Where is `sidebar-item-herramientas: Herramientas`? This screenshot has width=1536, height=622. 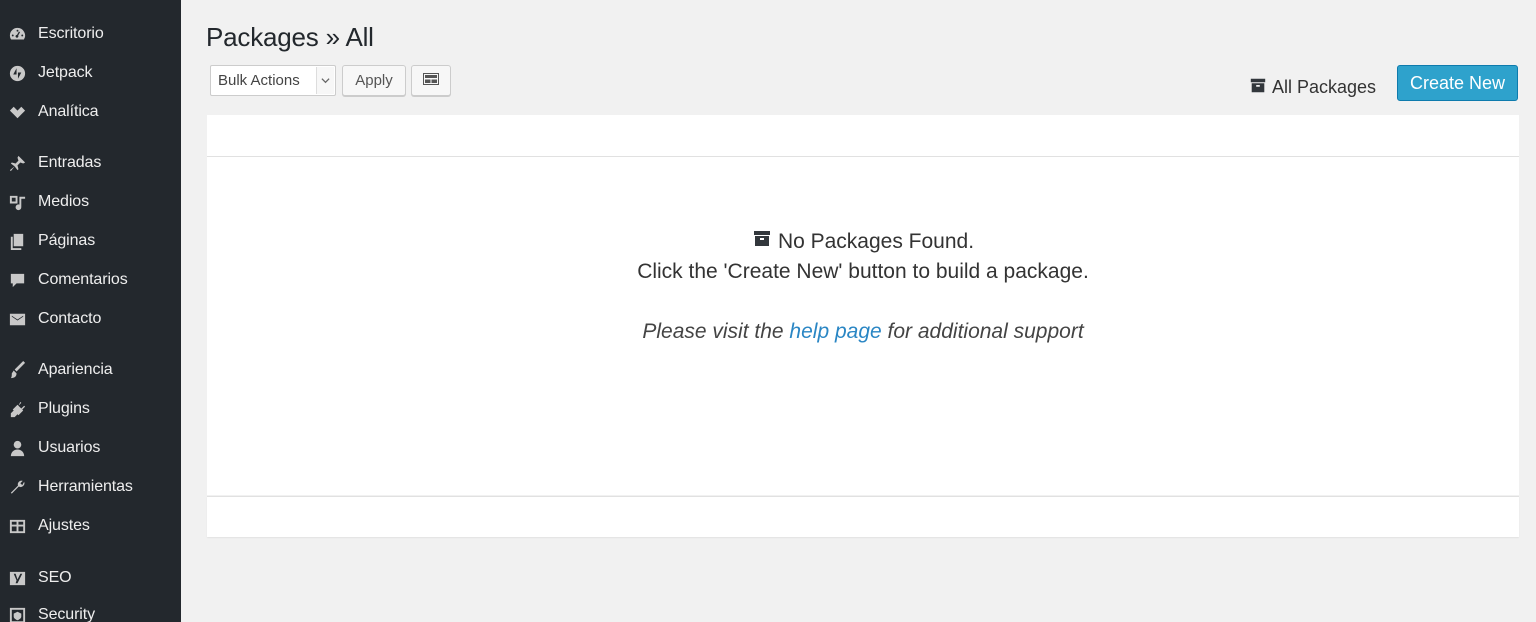 sidebar-item-herramientas: Herramientas is located at coordinates (90, 487).